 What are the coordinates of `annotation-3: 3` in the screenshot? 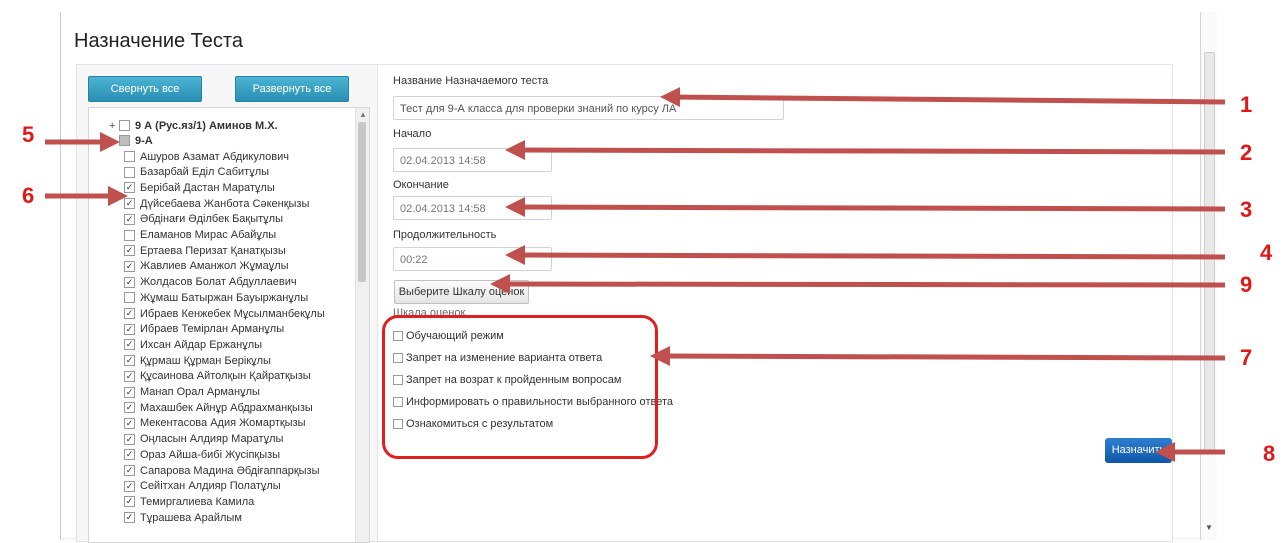 It's located at (1246, 209).